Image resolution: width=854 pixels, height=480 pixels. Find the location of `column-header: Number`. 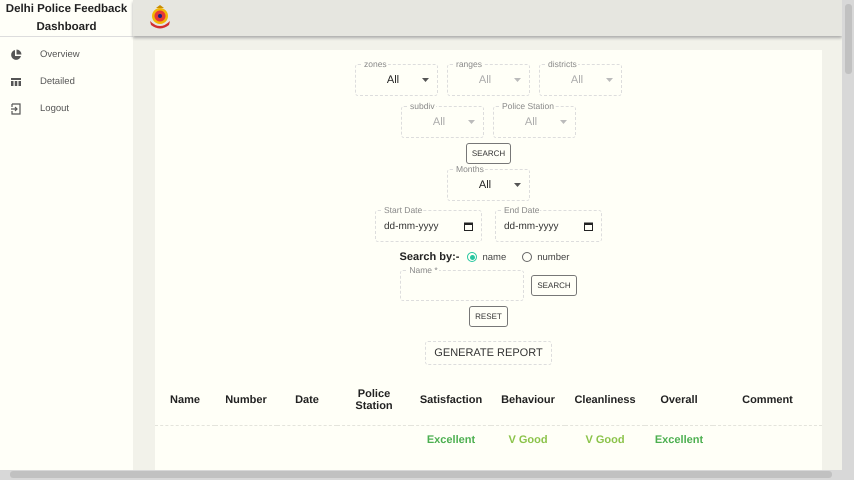

column-header: Number is located at coordinates (246, 404).